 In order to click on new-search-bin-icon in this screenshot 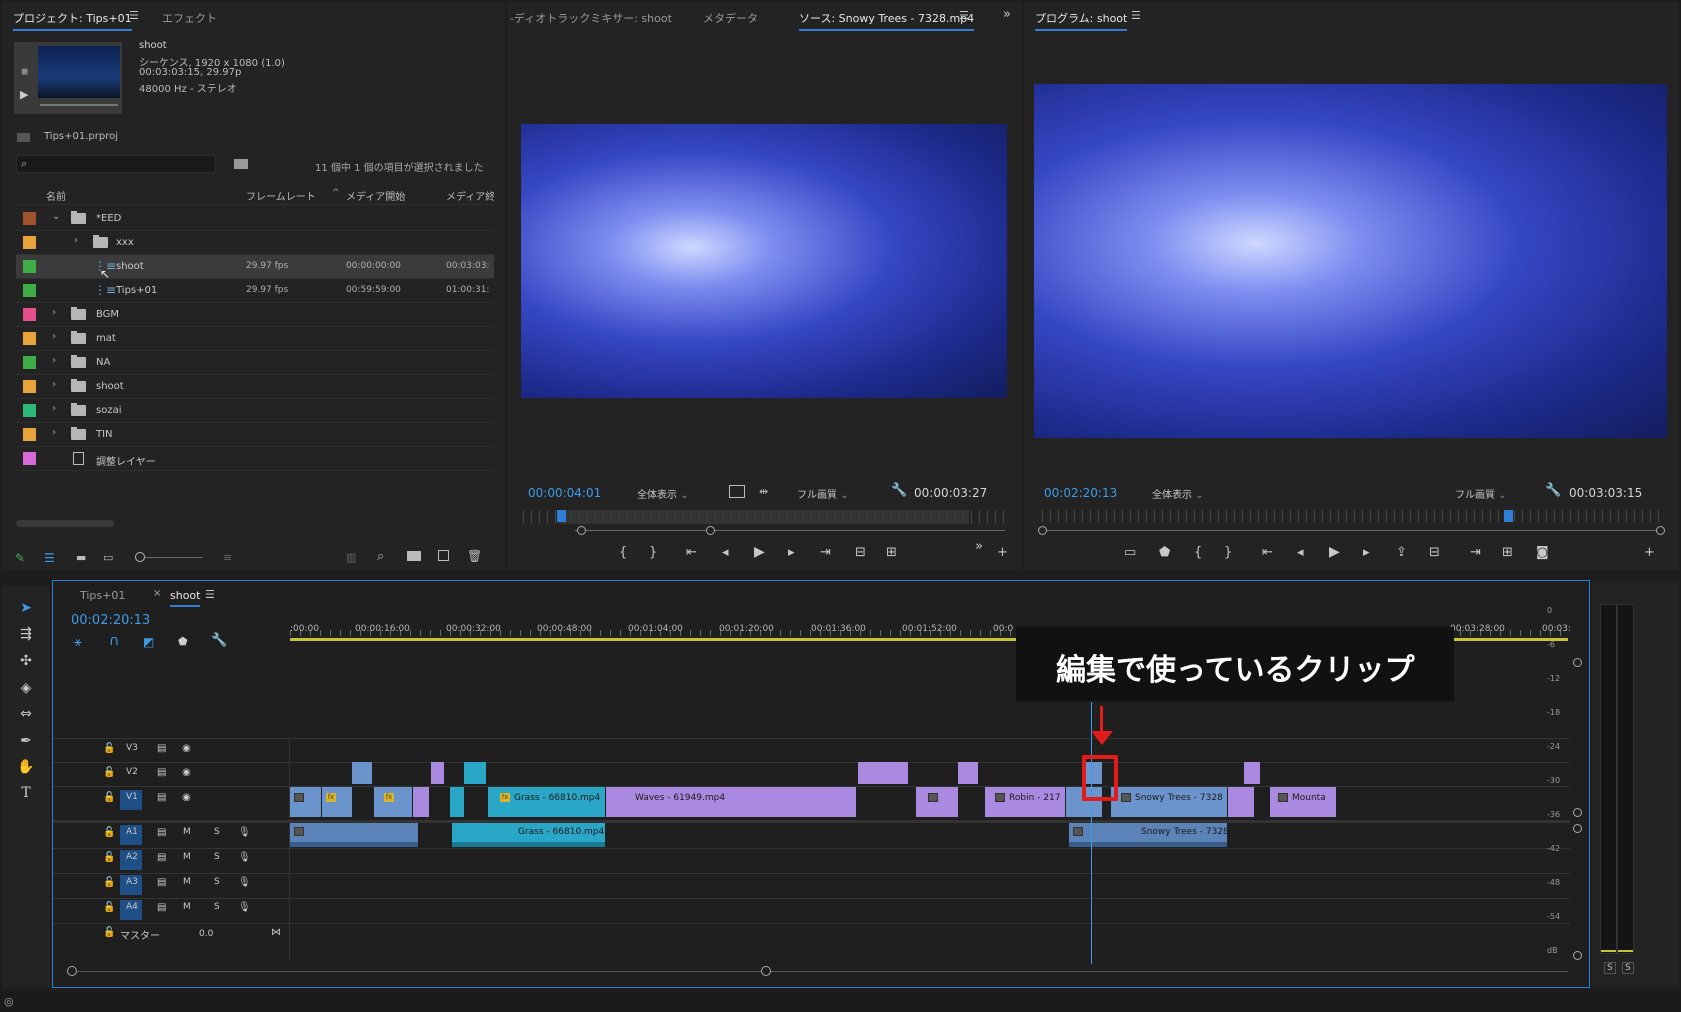, I will do `click(241, 164)`.